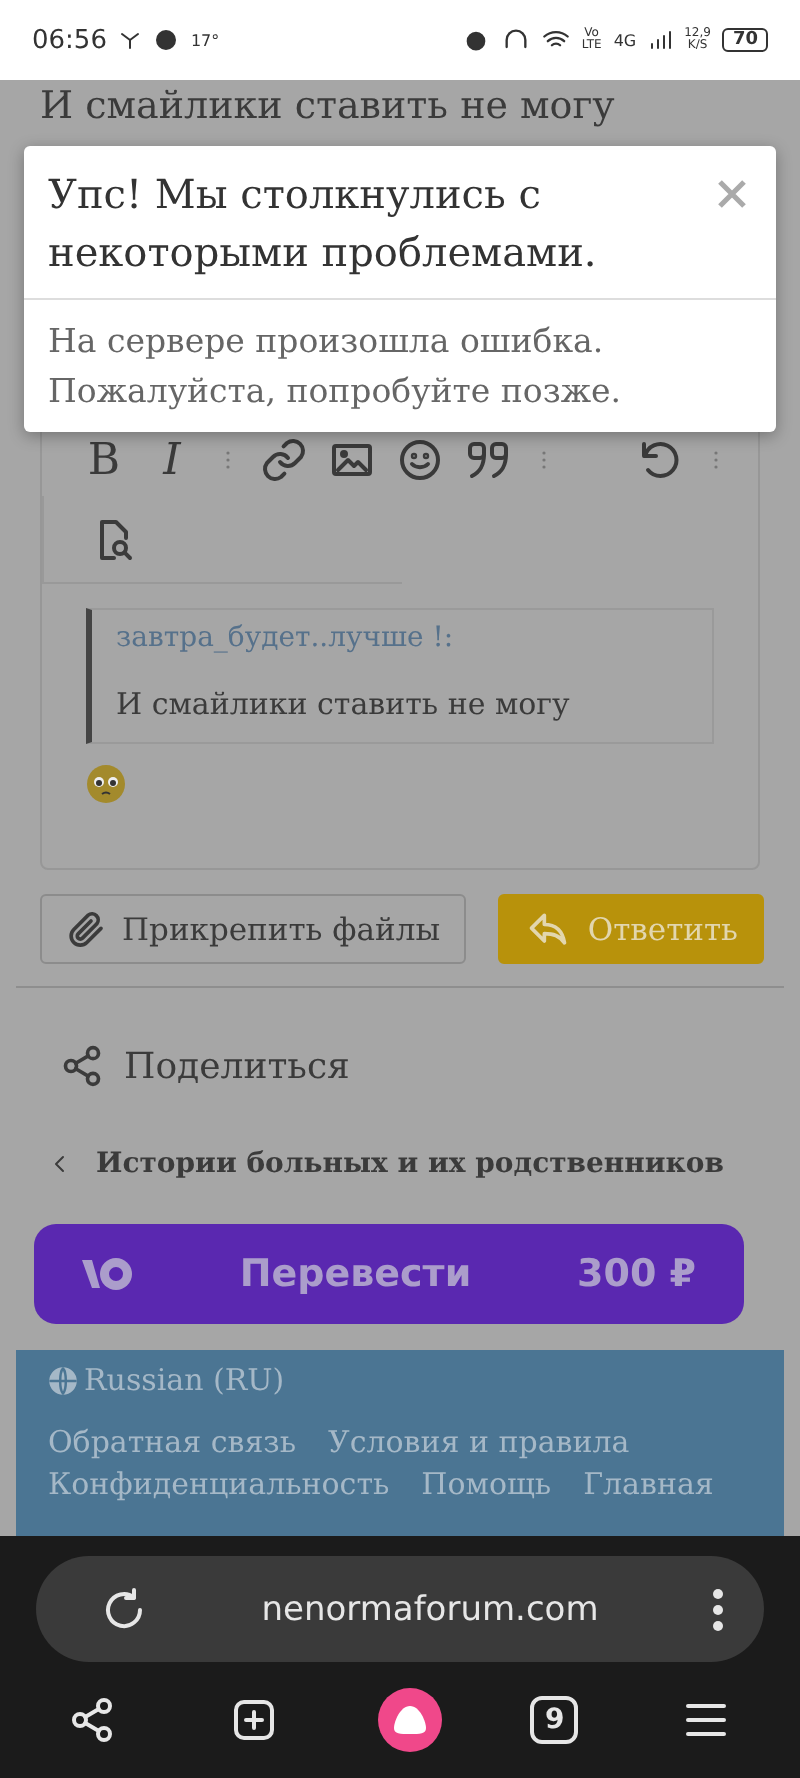 Image resolution: width=800 pixels, height=1778 pixels. I want to click on temperature: 17°, so click(205, 40).